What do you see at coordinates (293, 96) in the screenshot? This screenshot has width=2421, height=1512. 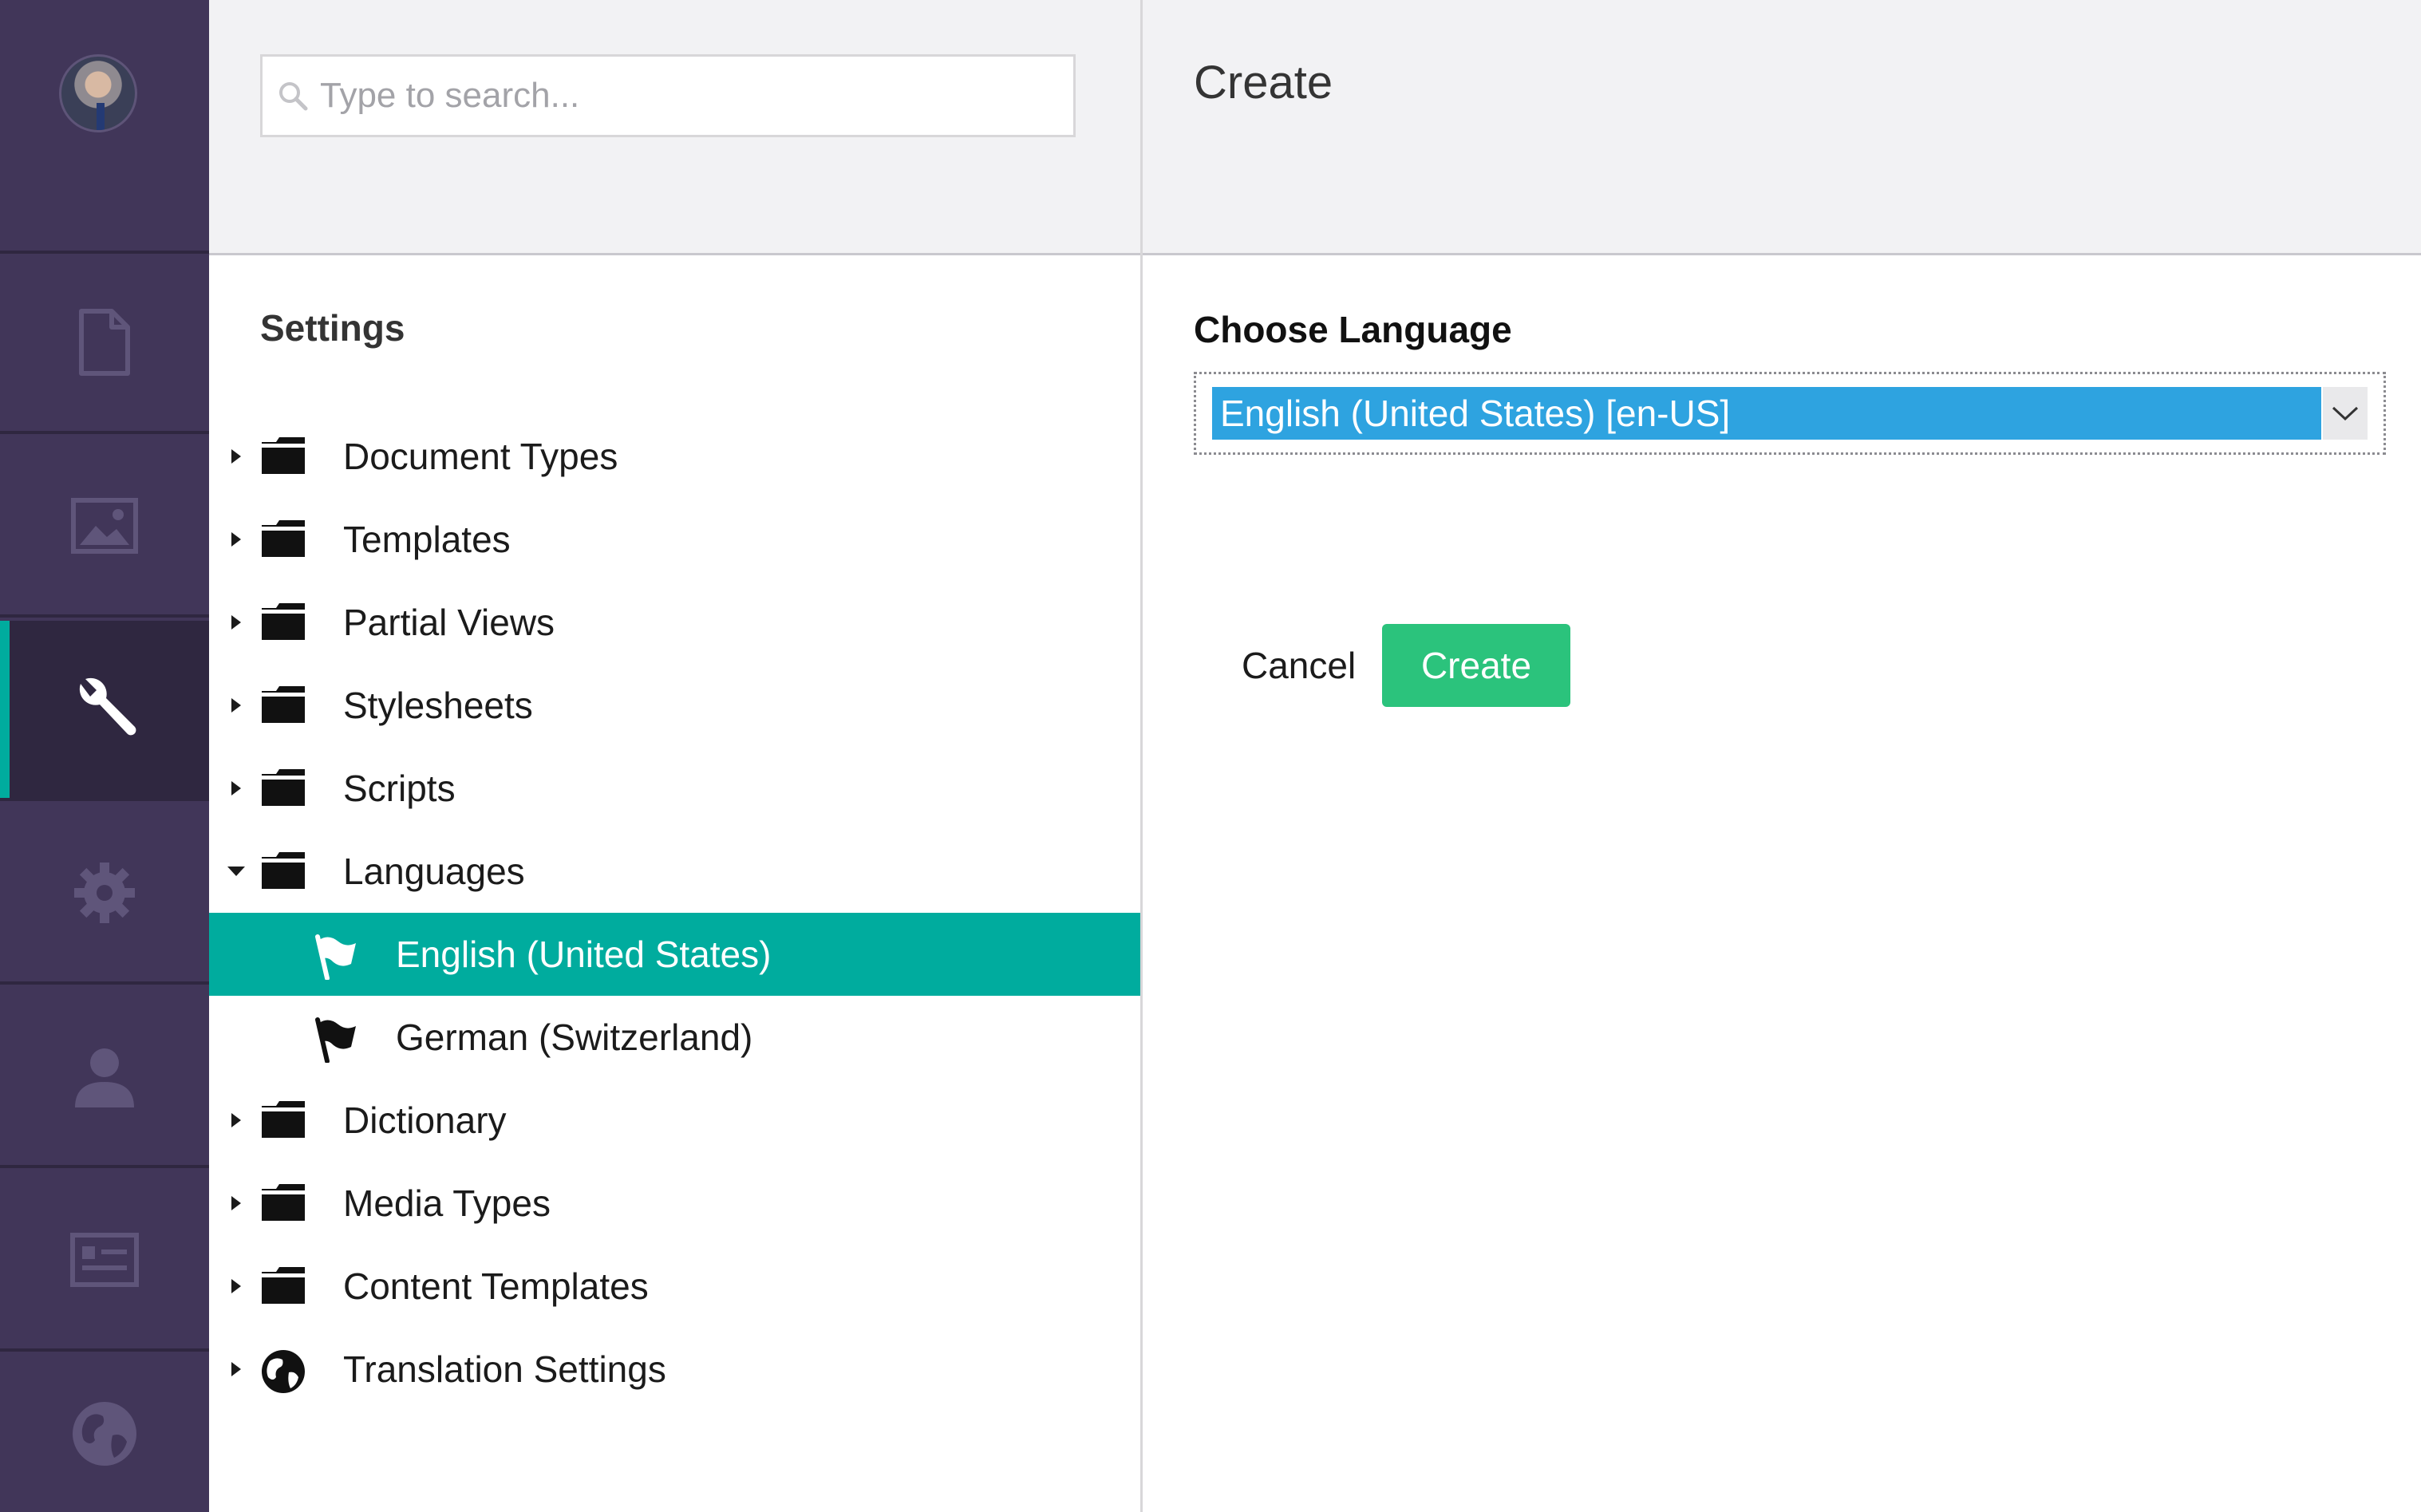 I see `search-icon` at bounding box center [293, 96].